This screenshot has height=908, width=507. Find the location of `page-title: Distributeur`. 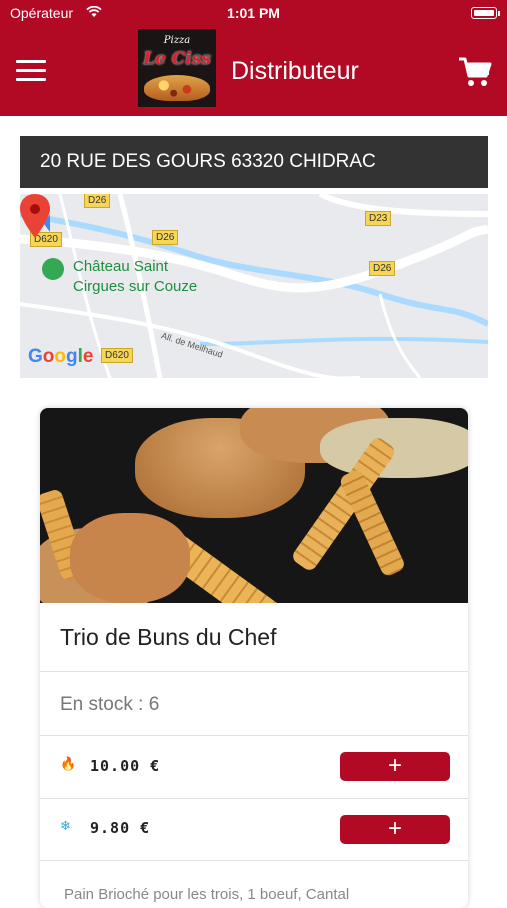

page-title: Distributeur is located at coordinates (295, 71).